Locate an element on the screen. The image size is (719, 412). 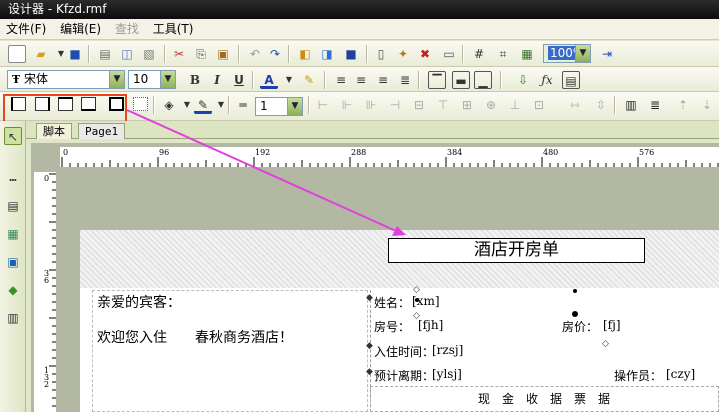
field-value-price: [fj] is located at coordinates (612, 325).